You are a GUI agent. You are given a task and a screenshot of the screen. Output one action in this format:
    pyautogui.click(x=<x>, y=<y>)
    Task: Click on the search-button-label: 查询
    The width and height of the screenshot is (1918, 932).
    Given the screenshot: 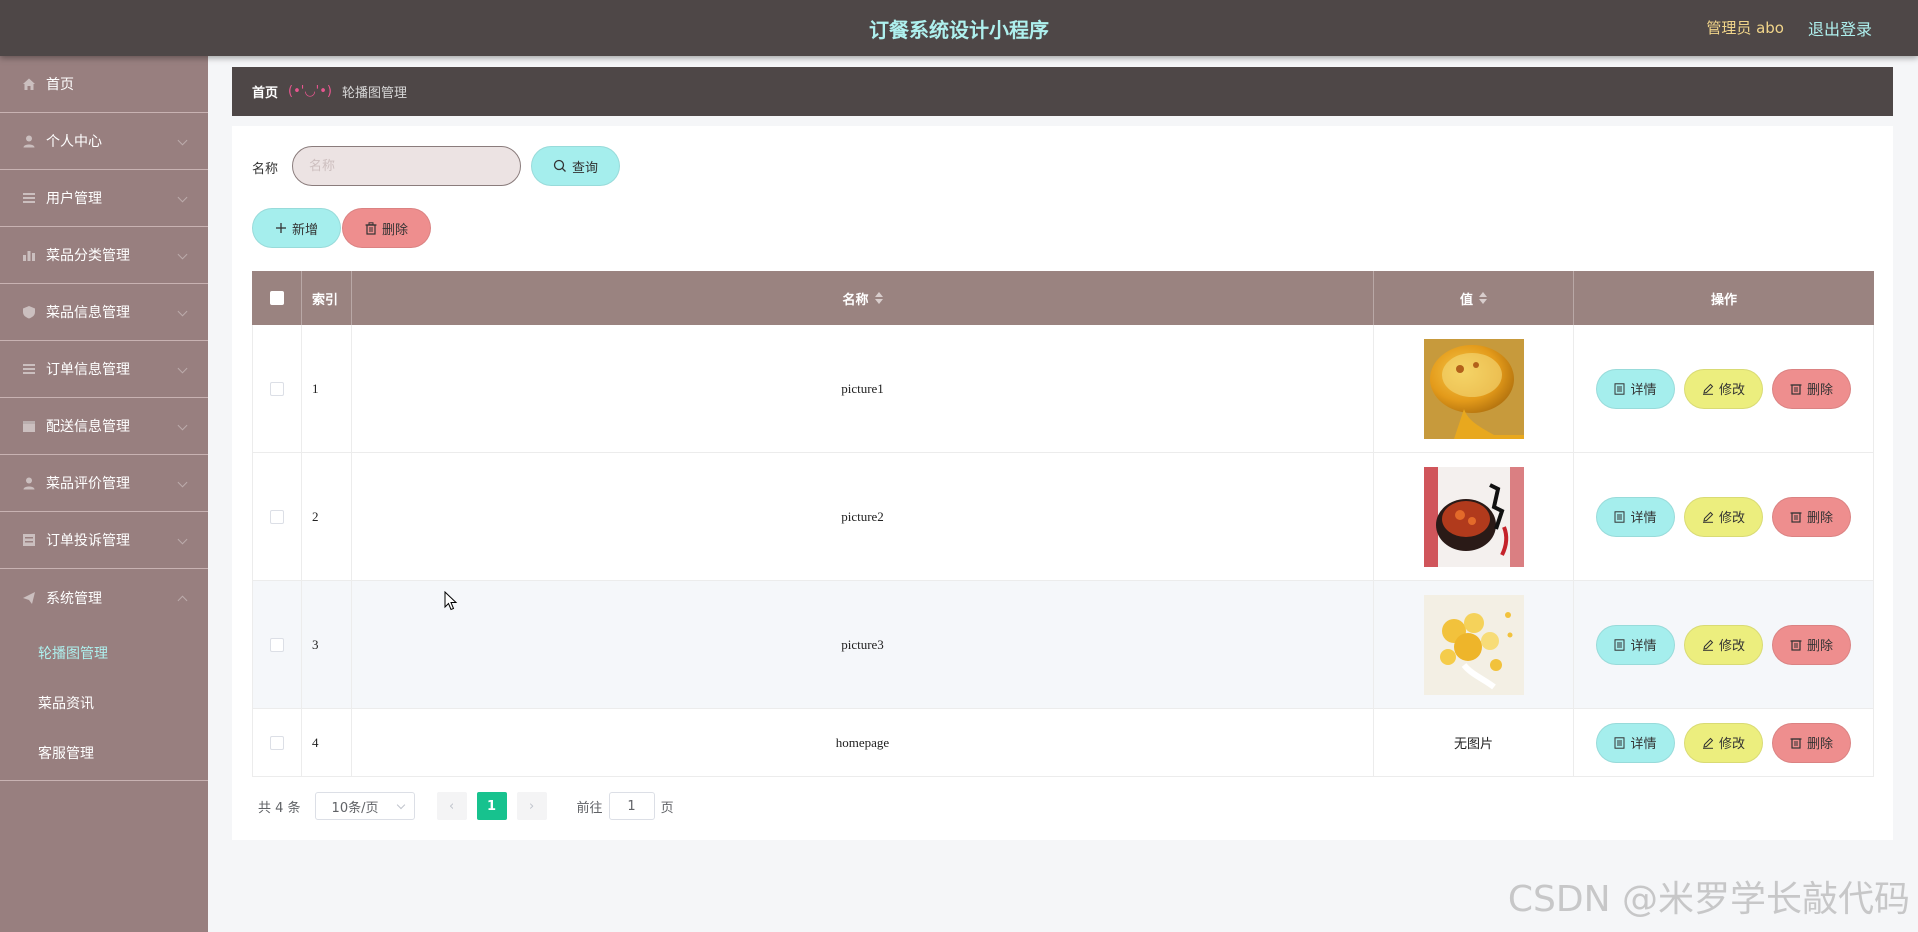 What is the action you would take?
    pyautogui.click(x=584, y=168)
    